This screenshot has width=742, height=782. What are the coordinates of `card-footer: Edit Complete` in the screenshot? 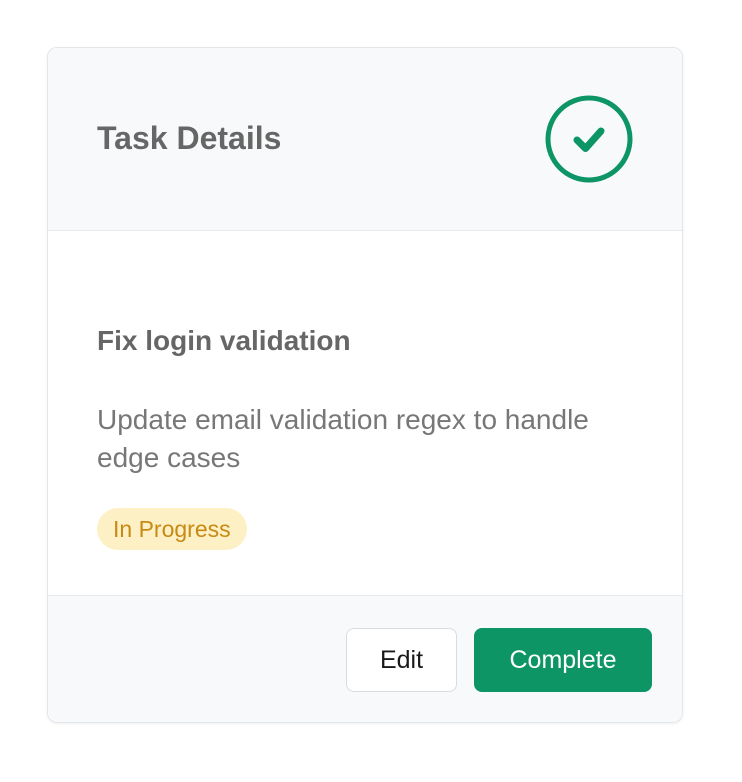 It's located at (365, 658).